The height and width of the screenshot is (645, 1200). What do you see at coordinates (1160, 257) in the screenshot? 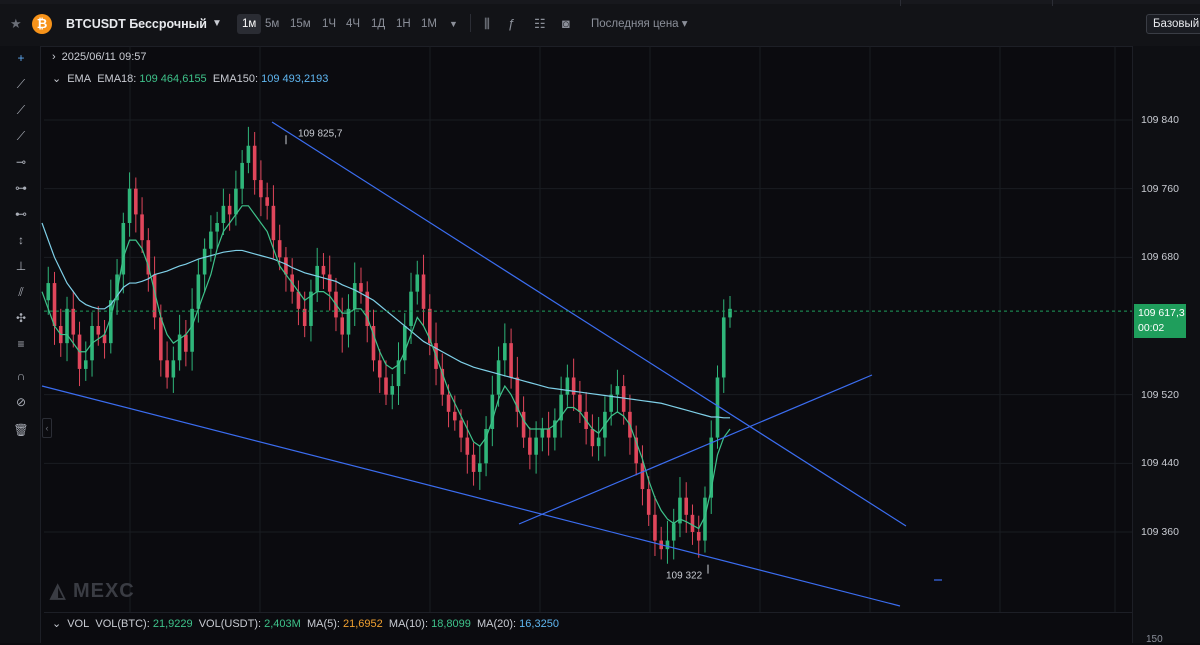
I see `price-tick-label: 109 680` at bounding box center [1160, 257].